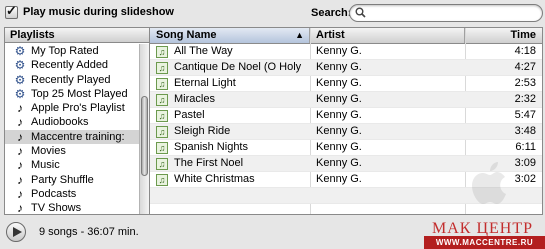  Describe the element at coordinates (65, 51) in the screenshot. I see `playlist-item-label: My Top Rated` at that location.